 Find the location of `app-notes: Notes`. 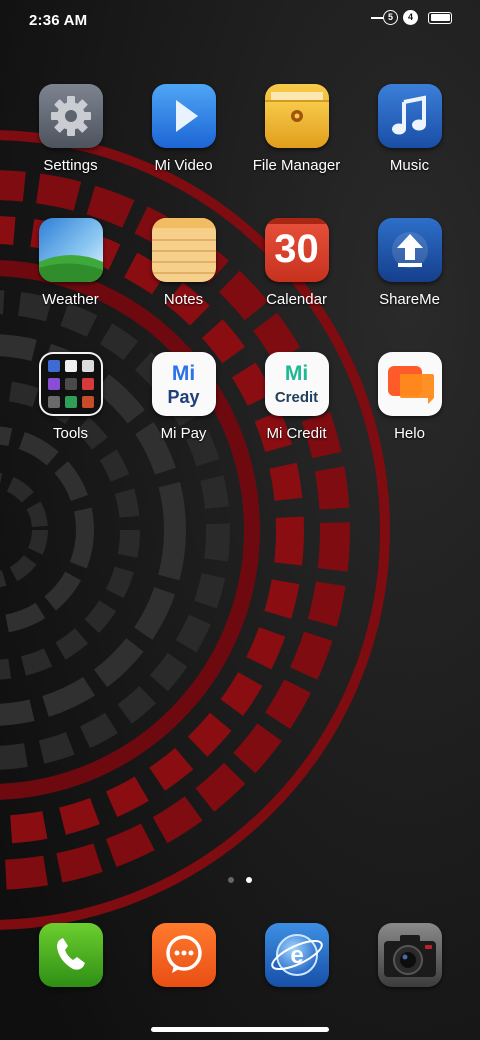

app-notes: Notes is located at coordinates (183, 282).